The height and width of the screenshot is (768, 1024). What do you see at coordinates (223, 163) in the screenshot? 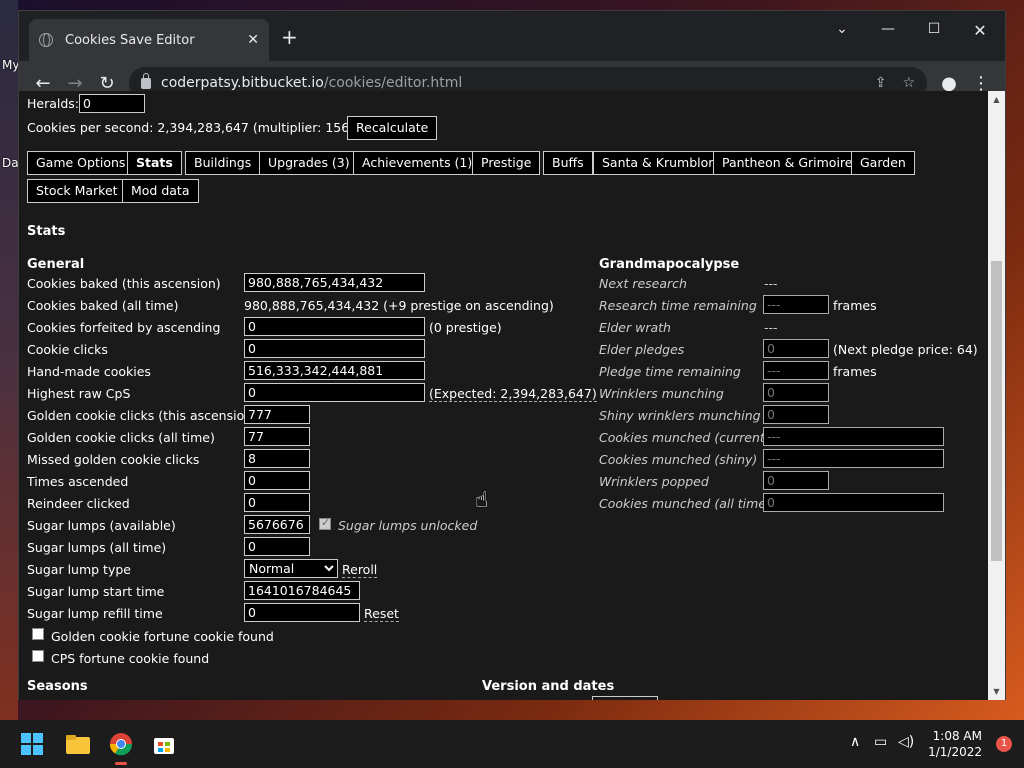
I see `tab-buildings: Buildings` at bounding box center [223, 163].